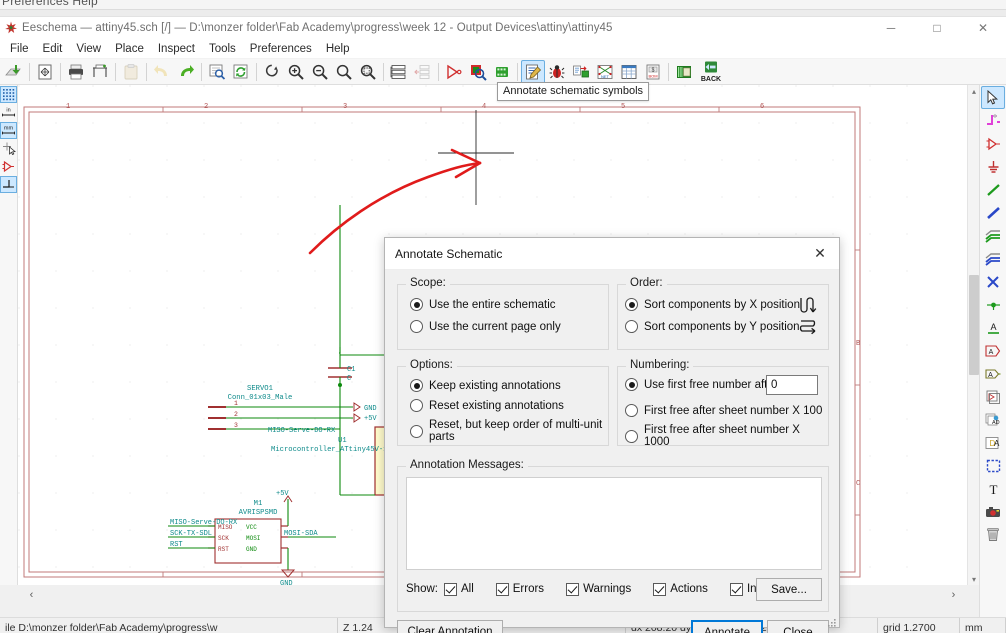 The height and width of the screenshot is (633, 1006). Describe the element at coordinates (222, 49) in the screenshot. I see `menu-tools: Tools` at that location.